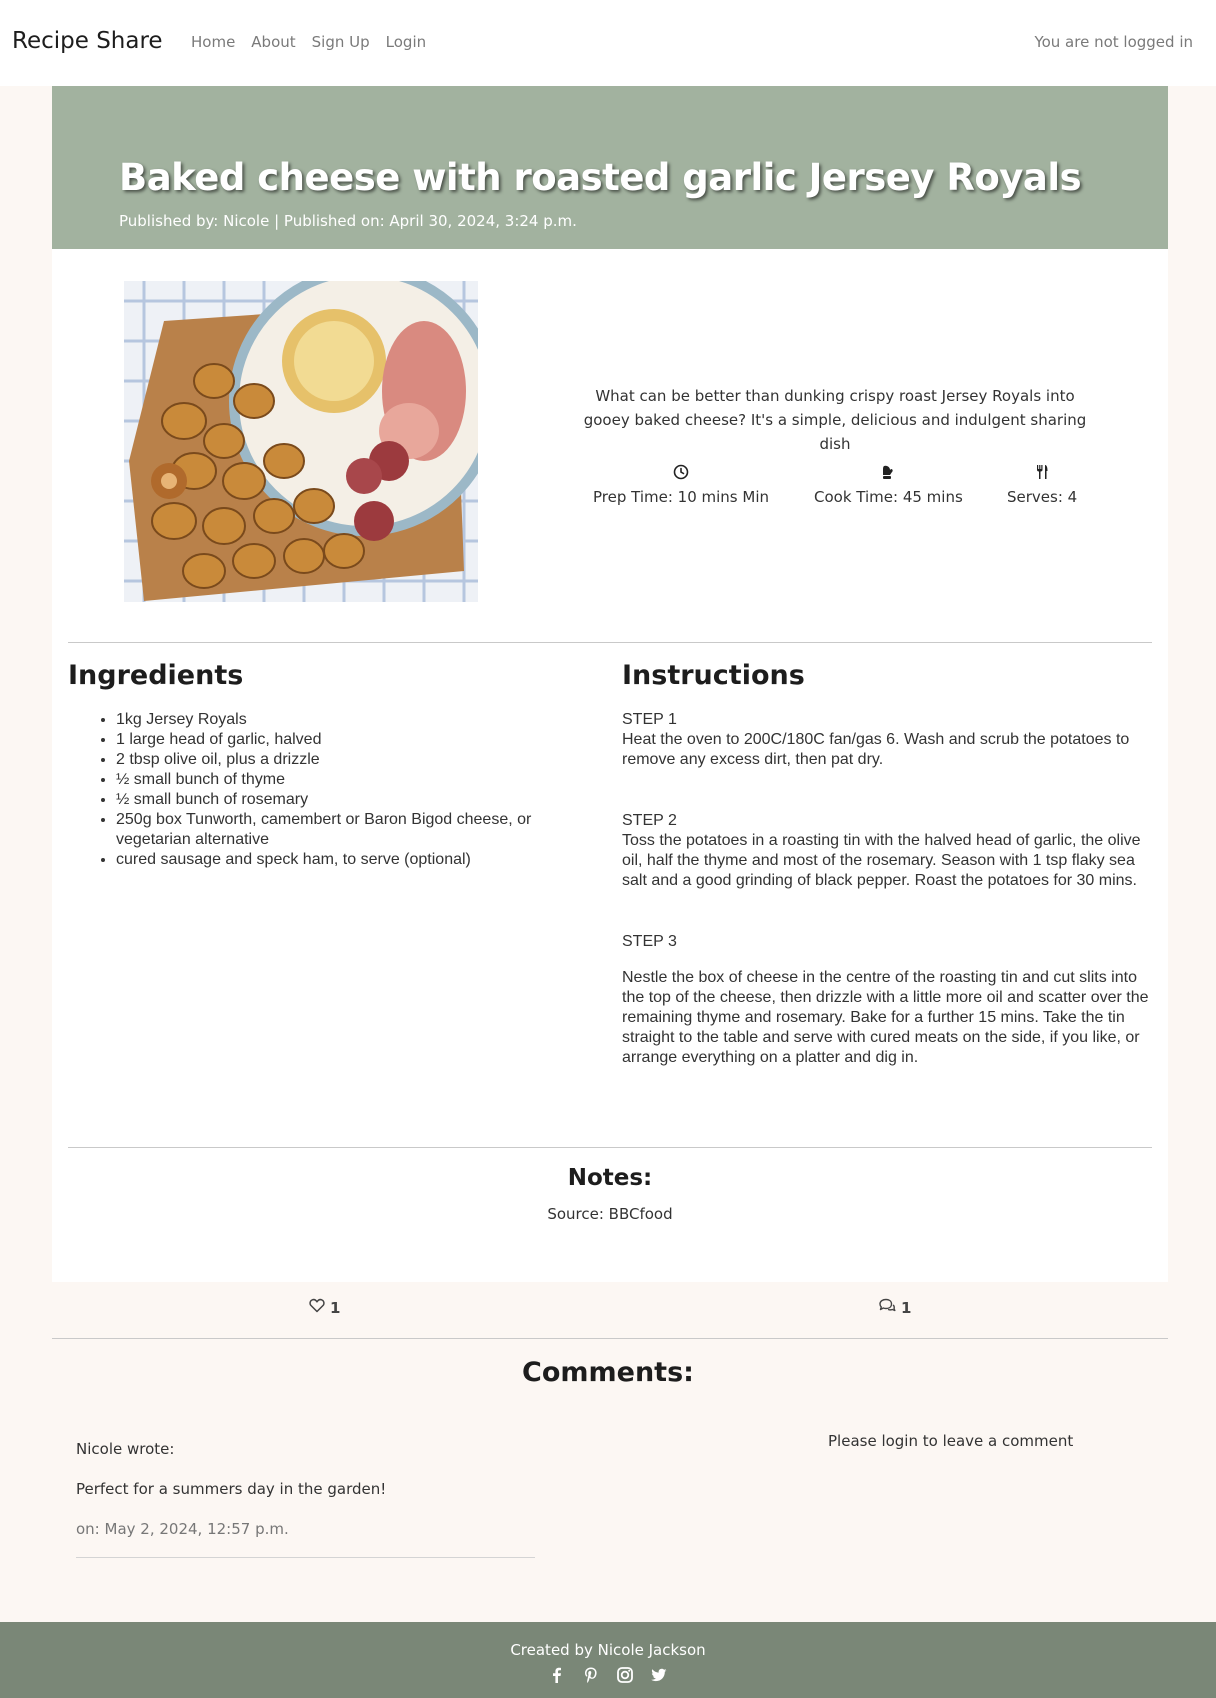 Image resolution: width=1216 pixels, height=1698 pixels. Describe the element at coordinates (610, 1147) in the screenshot. I see `notes-divider` at that location.